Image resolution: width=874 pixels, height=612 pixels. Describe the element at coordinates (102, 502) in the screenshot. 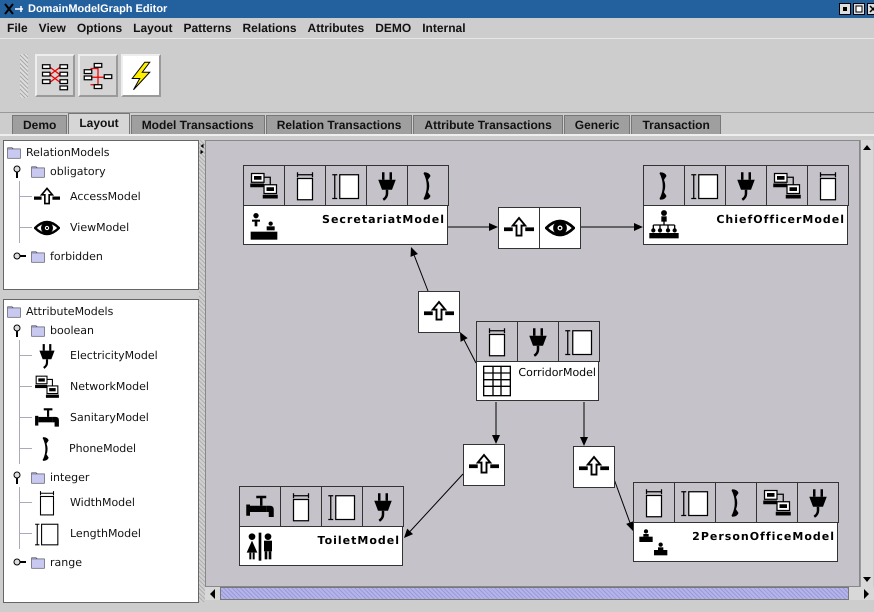

I see `tree-item: WidthModel` at that location.